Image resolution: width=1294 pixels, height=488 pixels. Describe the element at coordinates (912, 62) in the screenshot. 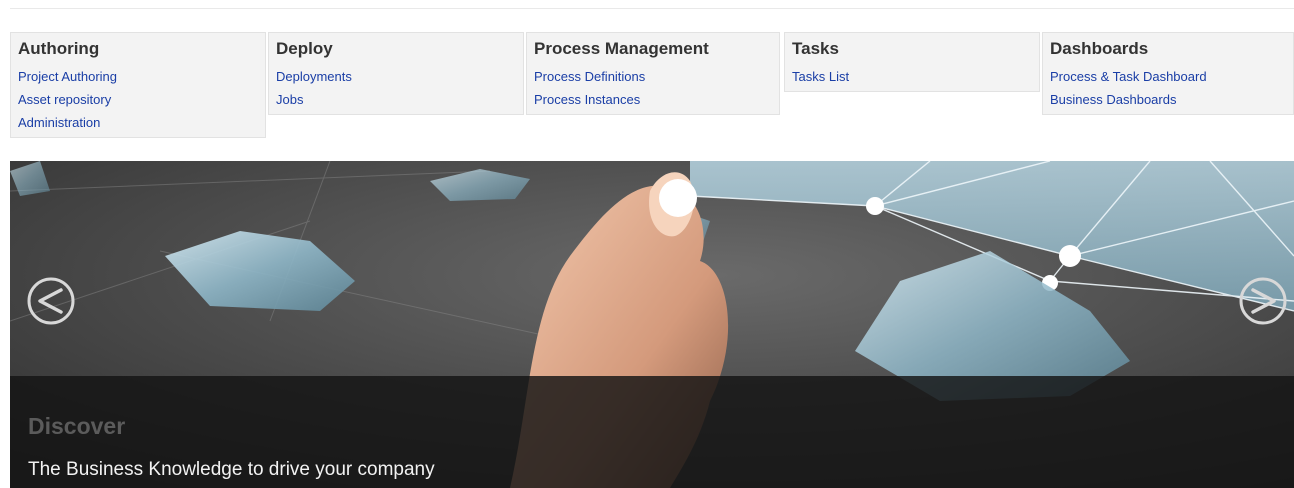

I see `menu-column-tasks: Tasks Tasks List` at that location.